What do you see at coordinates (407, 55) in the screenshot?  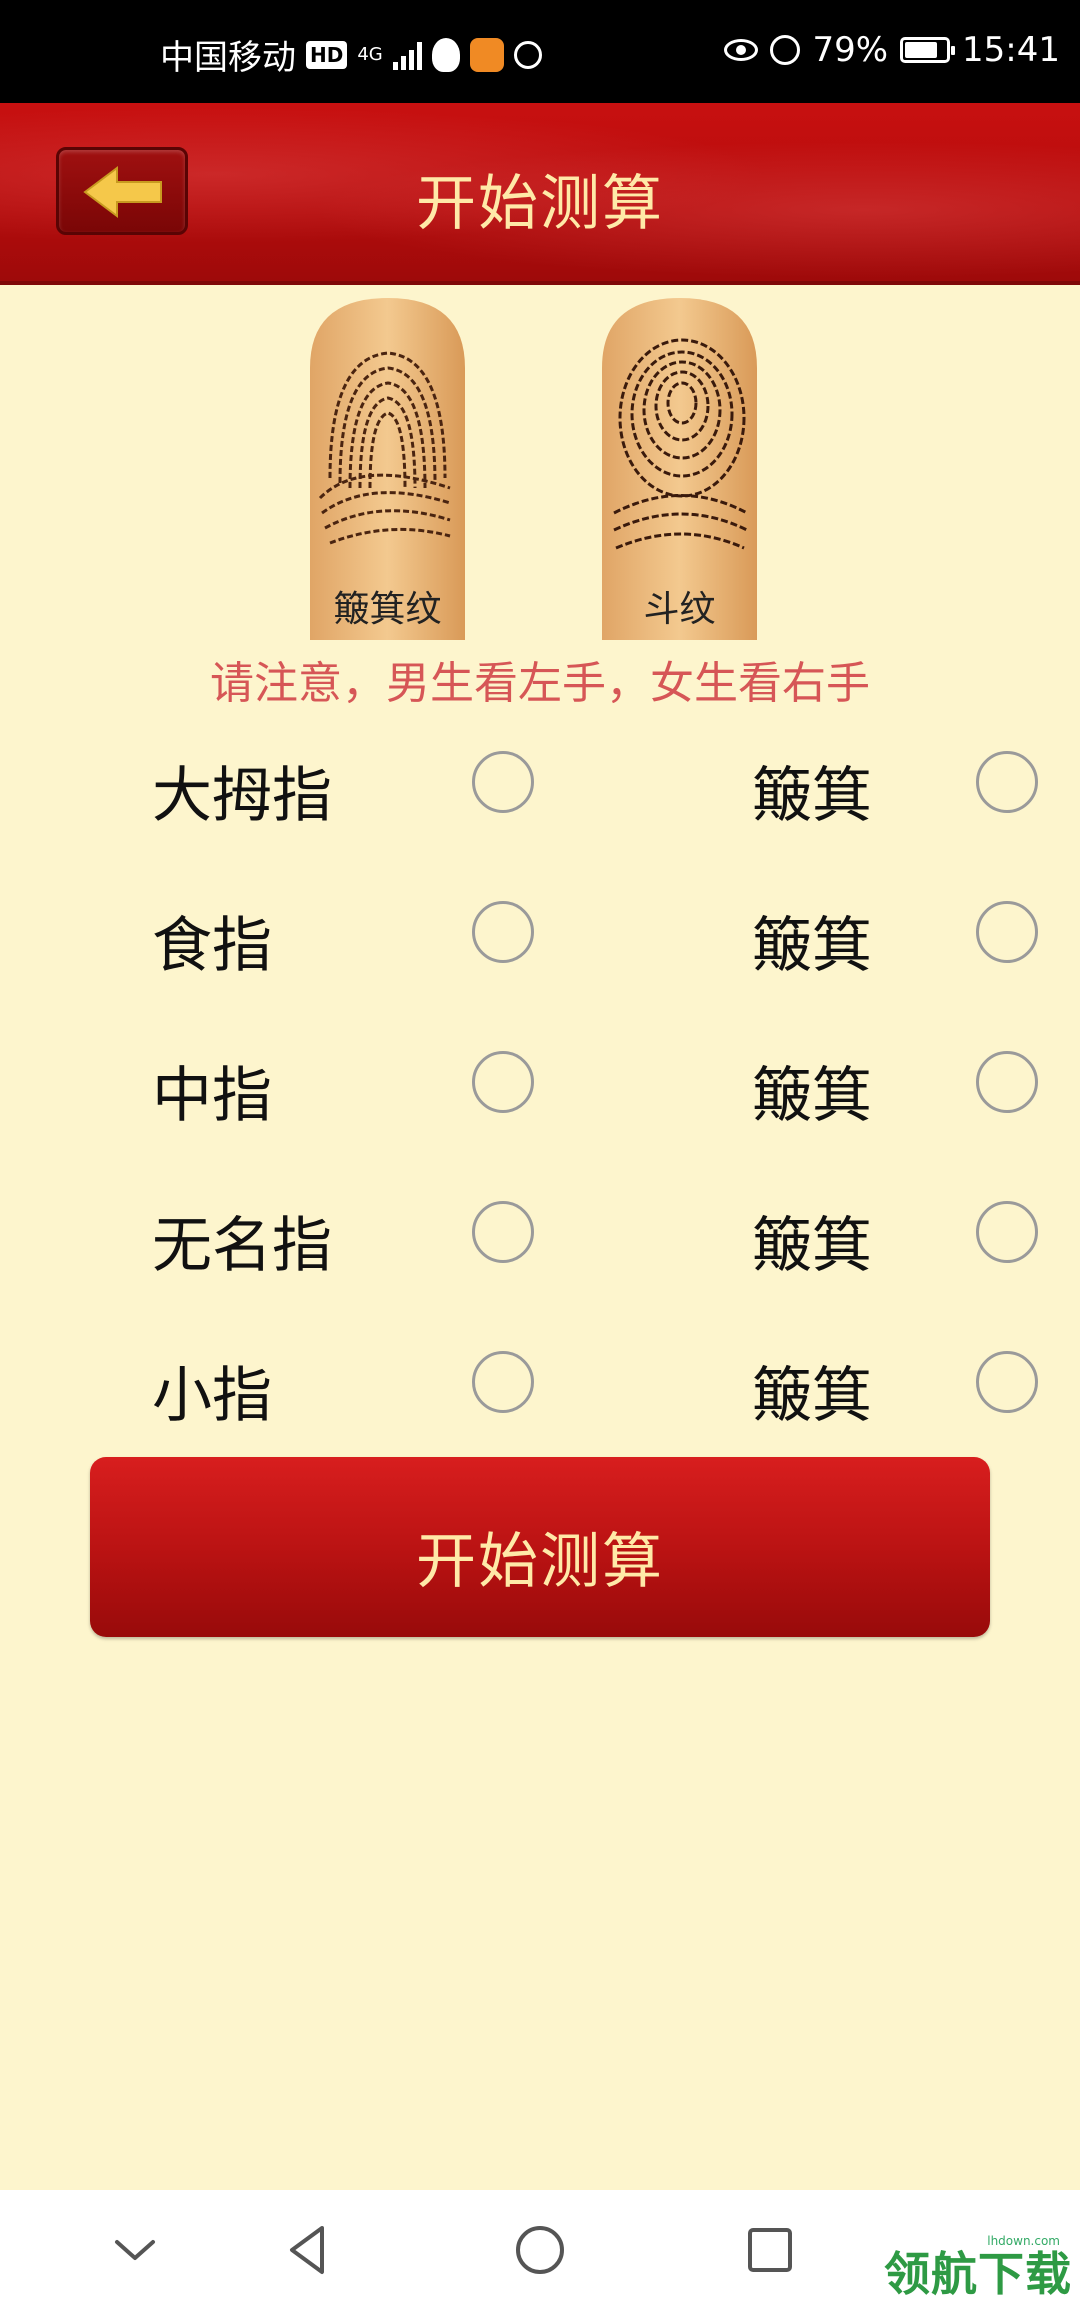 I see `signal-icon` at bounding box center [407, 55].